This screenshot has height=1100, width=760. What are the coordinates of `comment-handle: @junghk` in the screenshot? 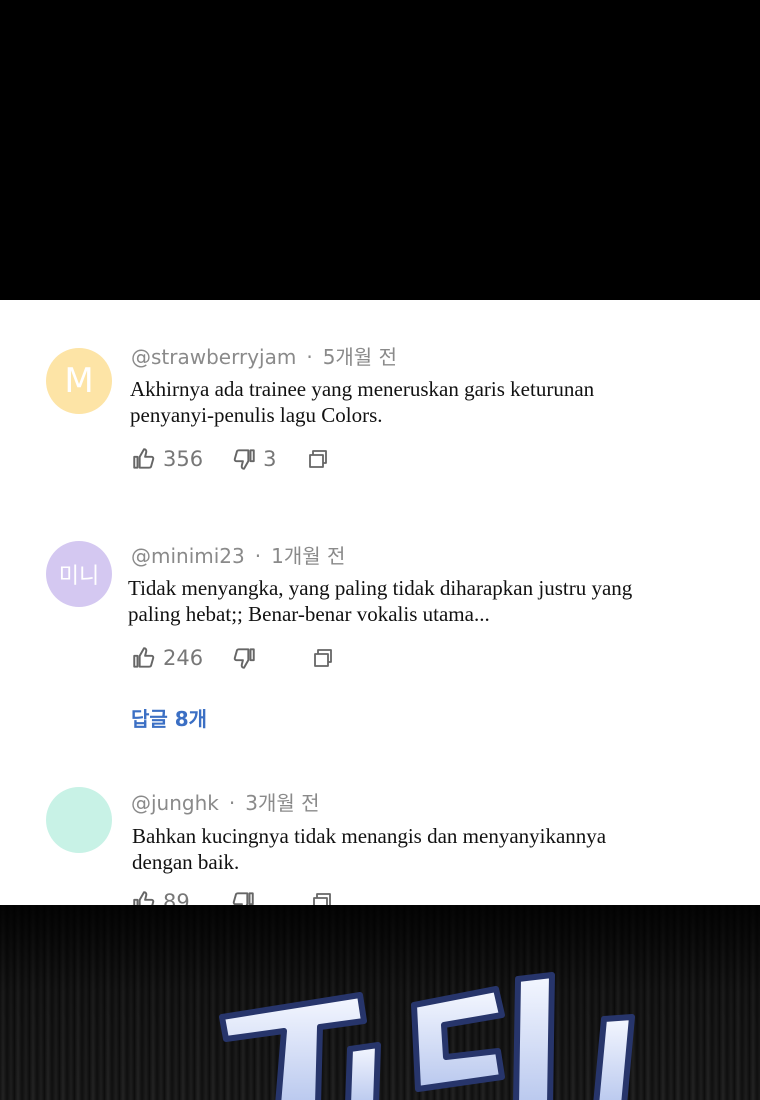 It's located at (175, 803).